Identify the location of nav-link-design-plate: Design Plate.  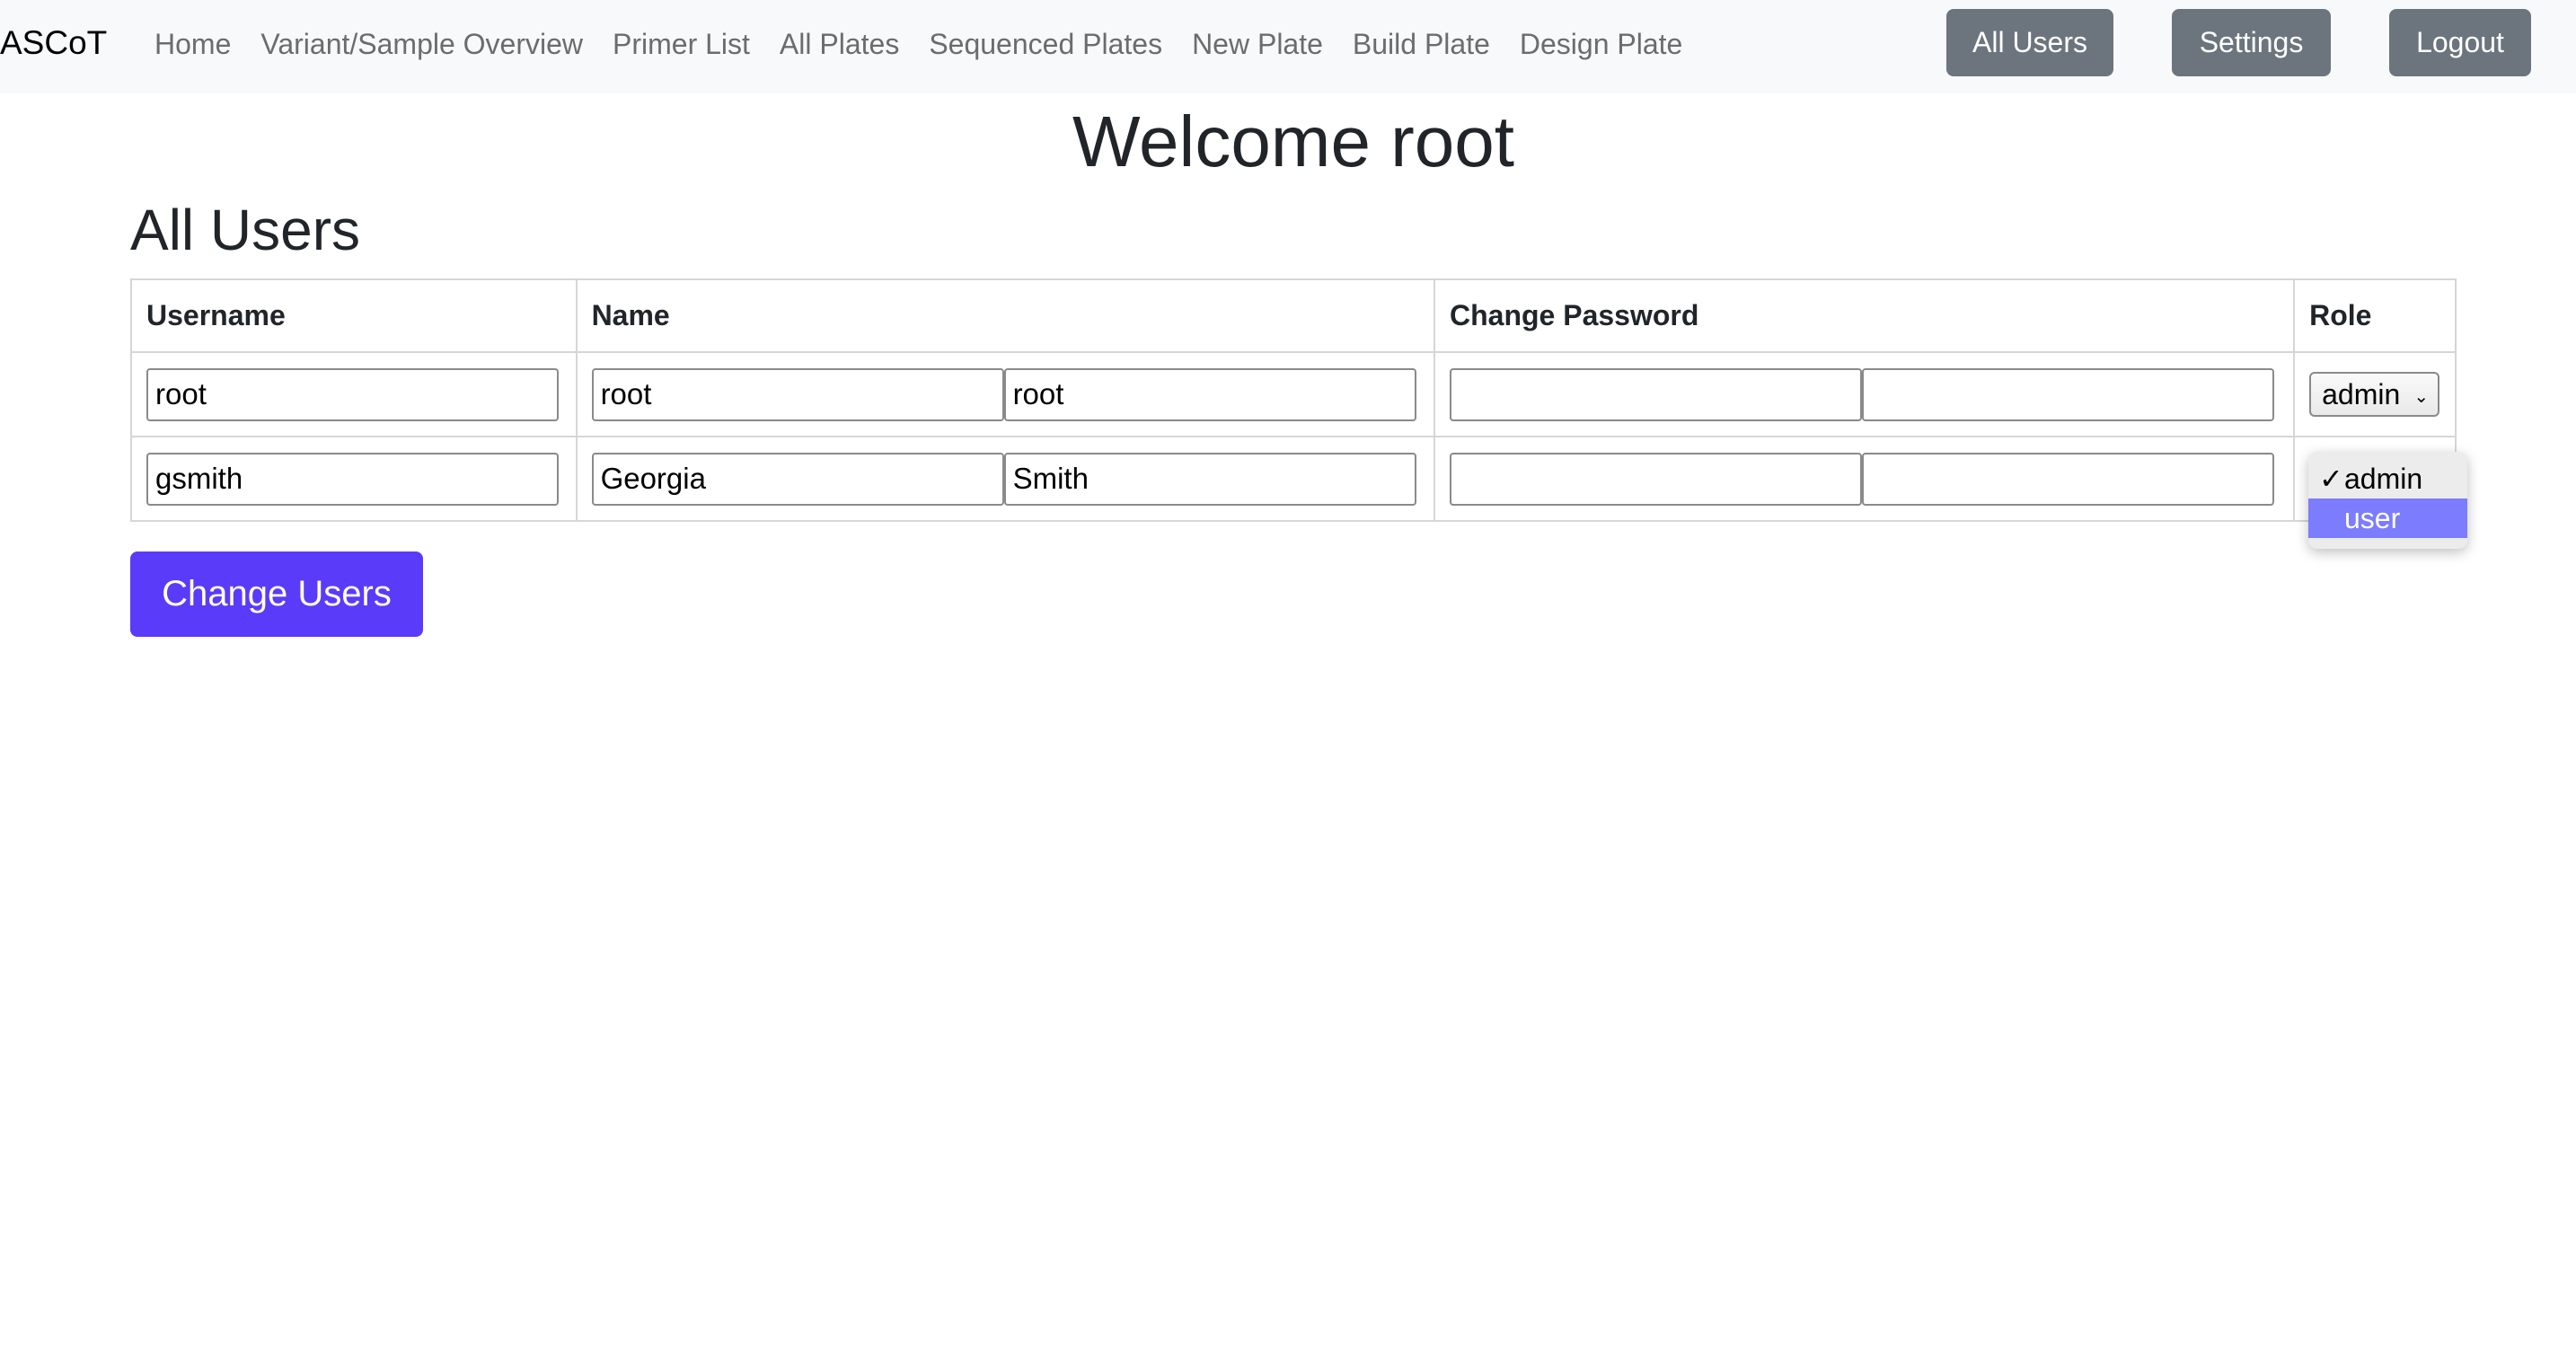
(1601, 44).